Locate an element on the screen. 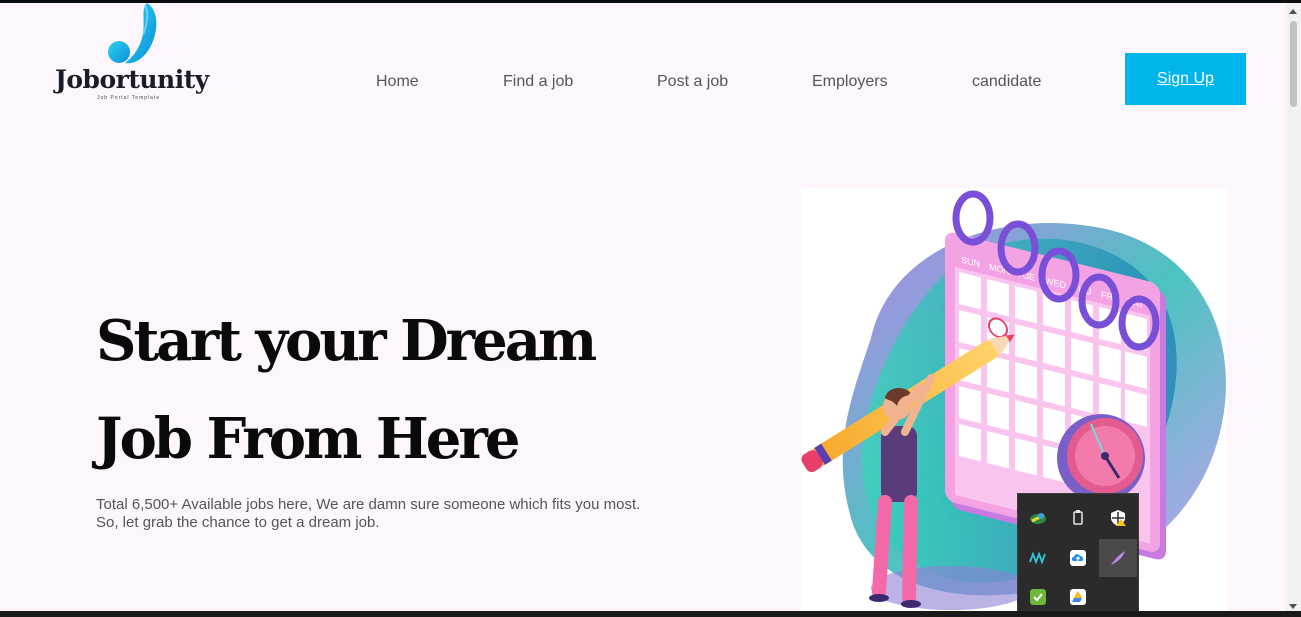  security-warning-icon is located at coordinates (1118, 518).